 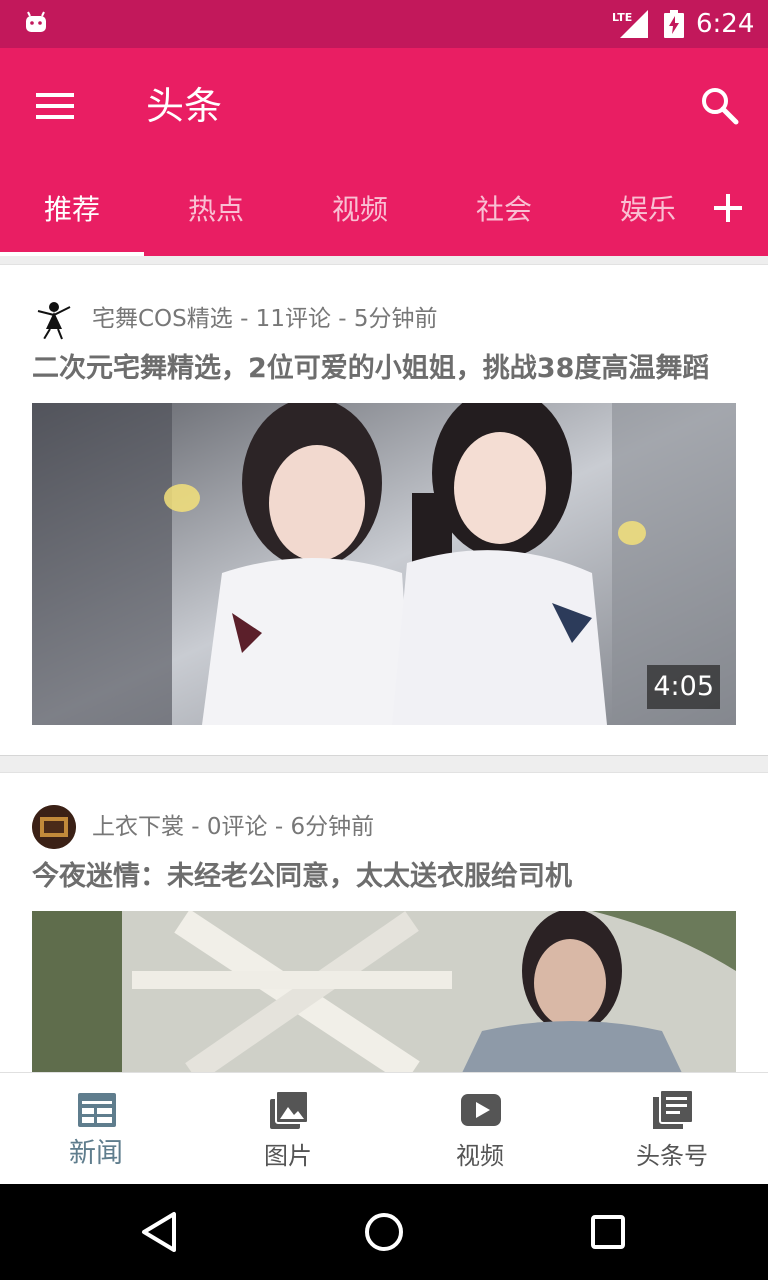 I want to click on plus-icon, so click(x=728, y=208).